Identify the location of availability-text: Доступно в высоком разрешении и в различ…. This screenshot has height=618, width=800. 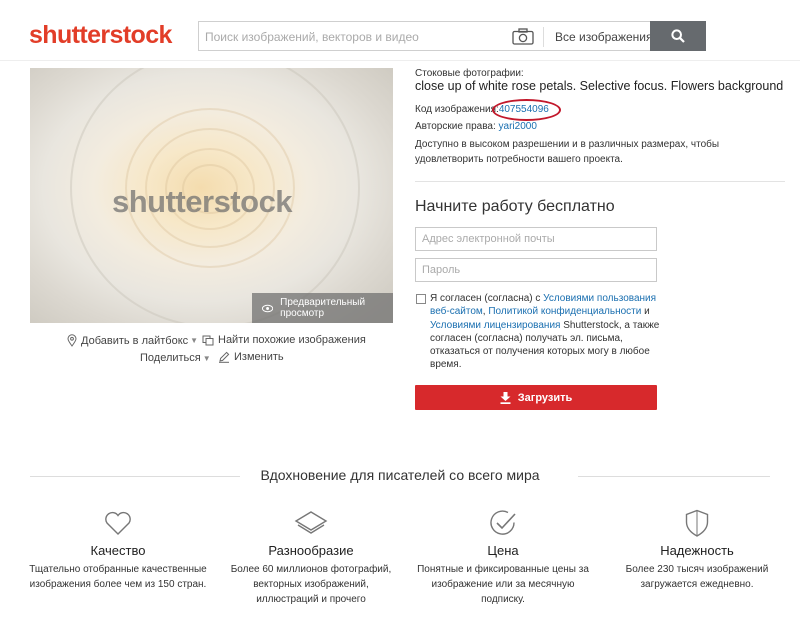
(567, 152).